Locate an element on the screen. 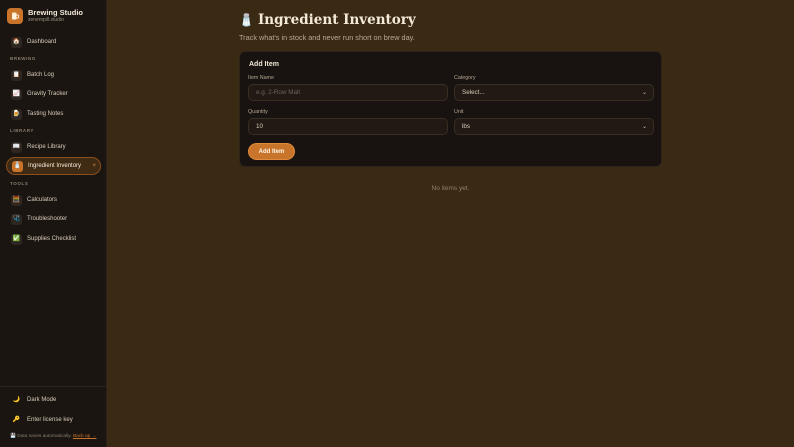  check-icon: ✅ is located at coordinates (16, 239).